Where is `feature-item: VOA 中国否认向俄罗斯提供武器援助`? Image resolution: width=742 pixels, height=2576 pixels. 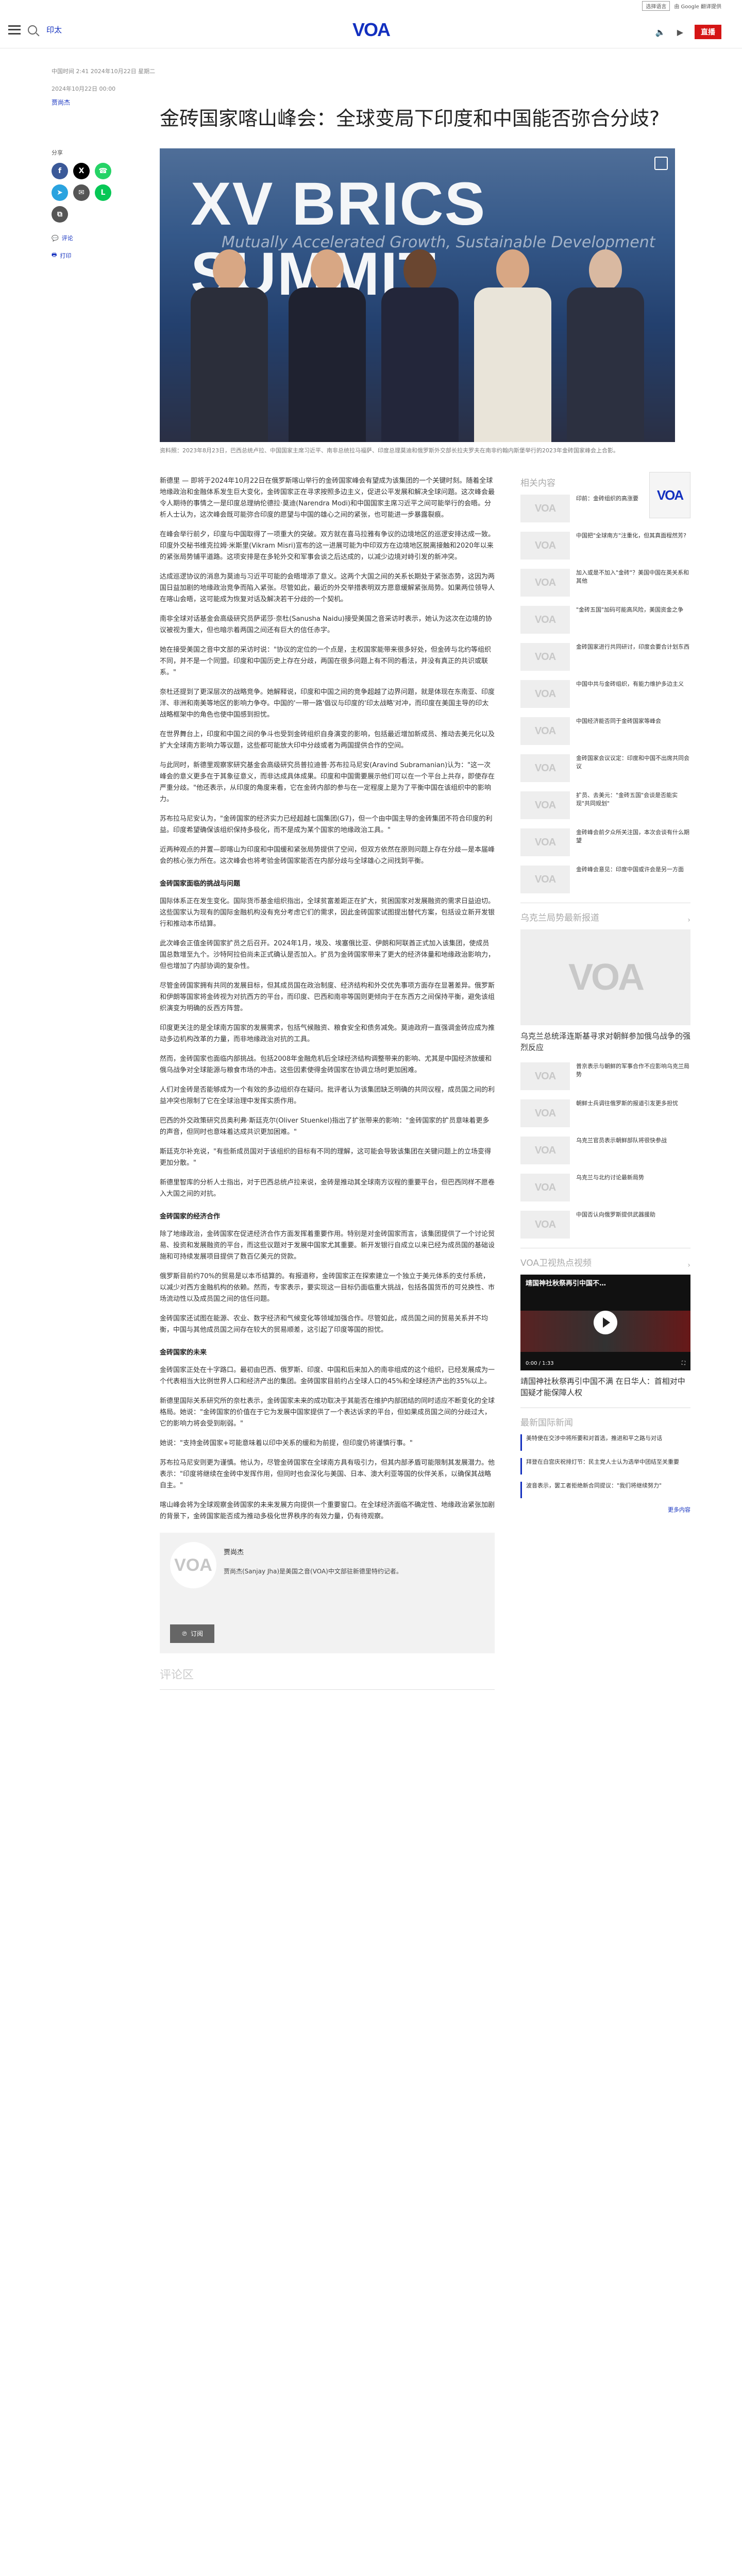 feature-item: VOA 中国否认向俄罗斯提供武器援助 is located at coordinates (605, 1225).